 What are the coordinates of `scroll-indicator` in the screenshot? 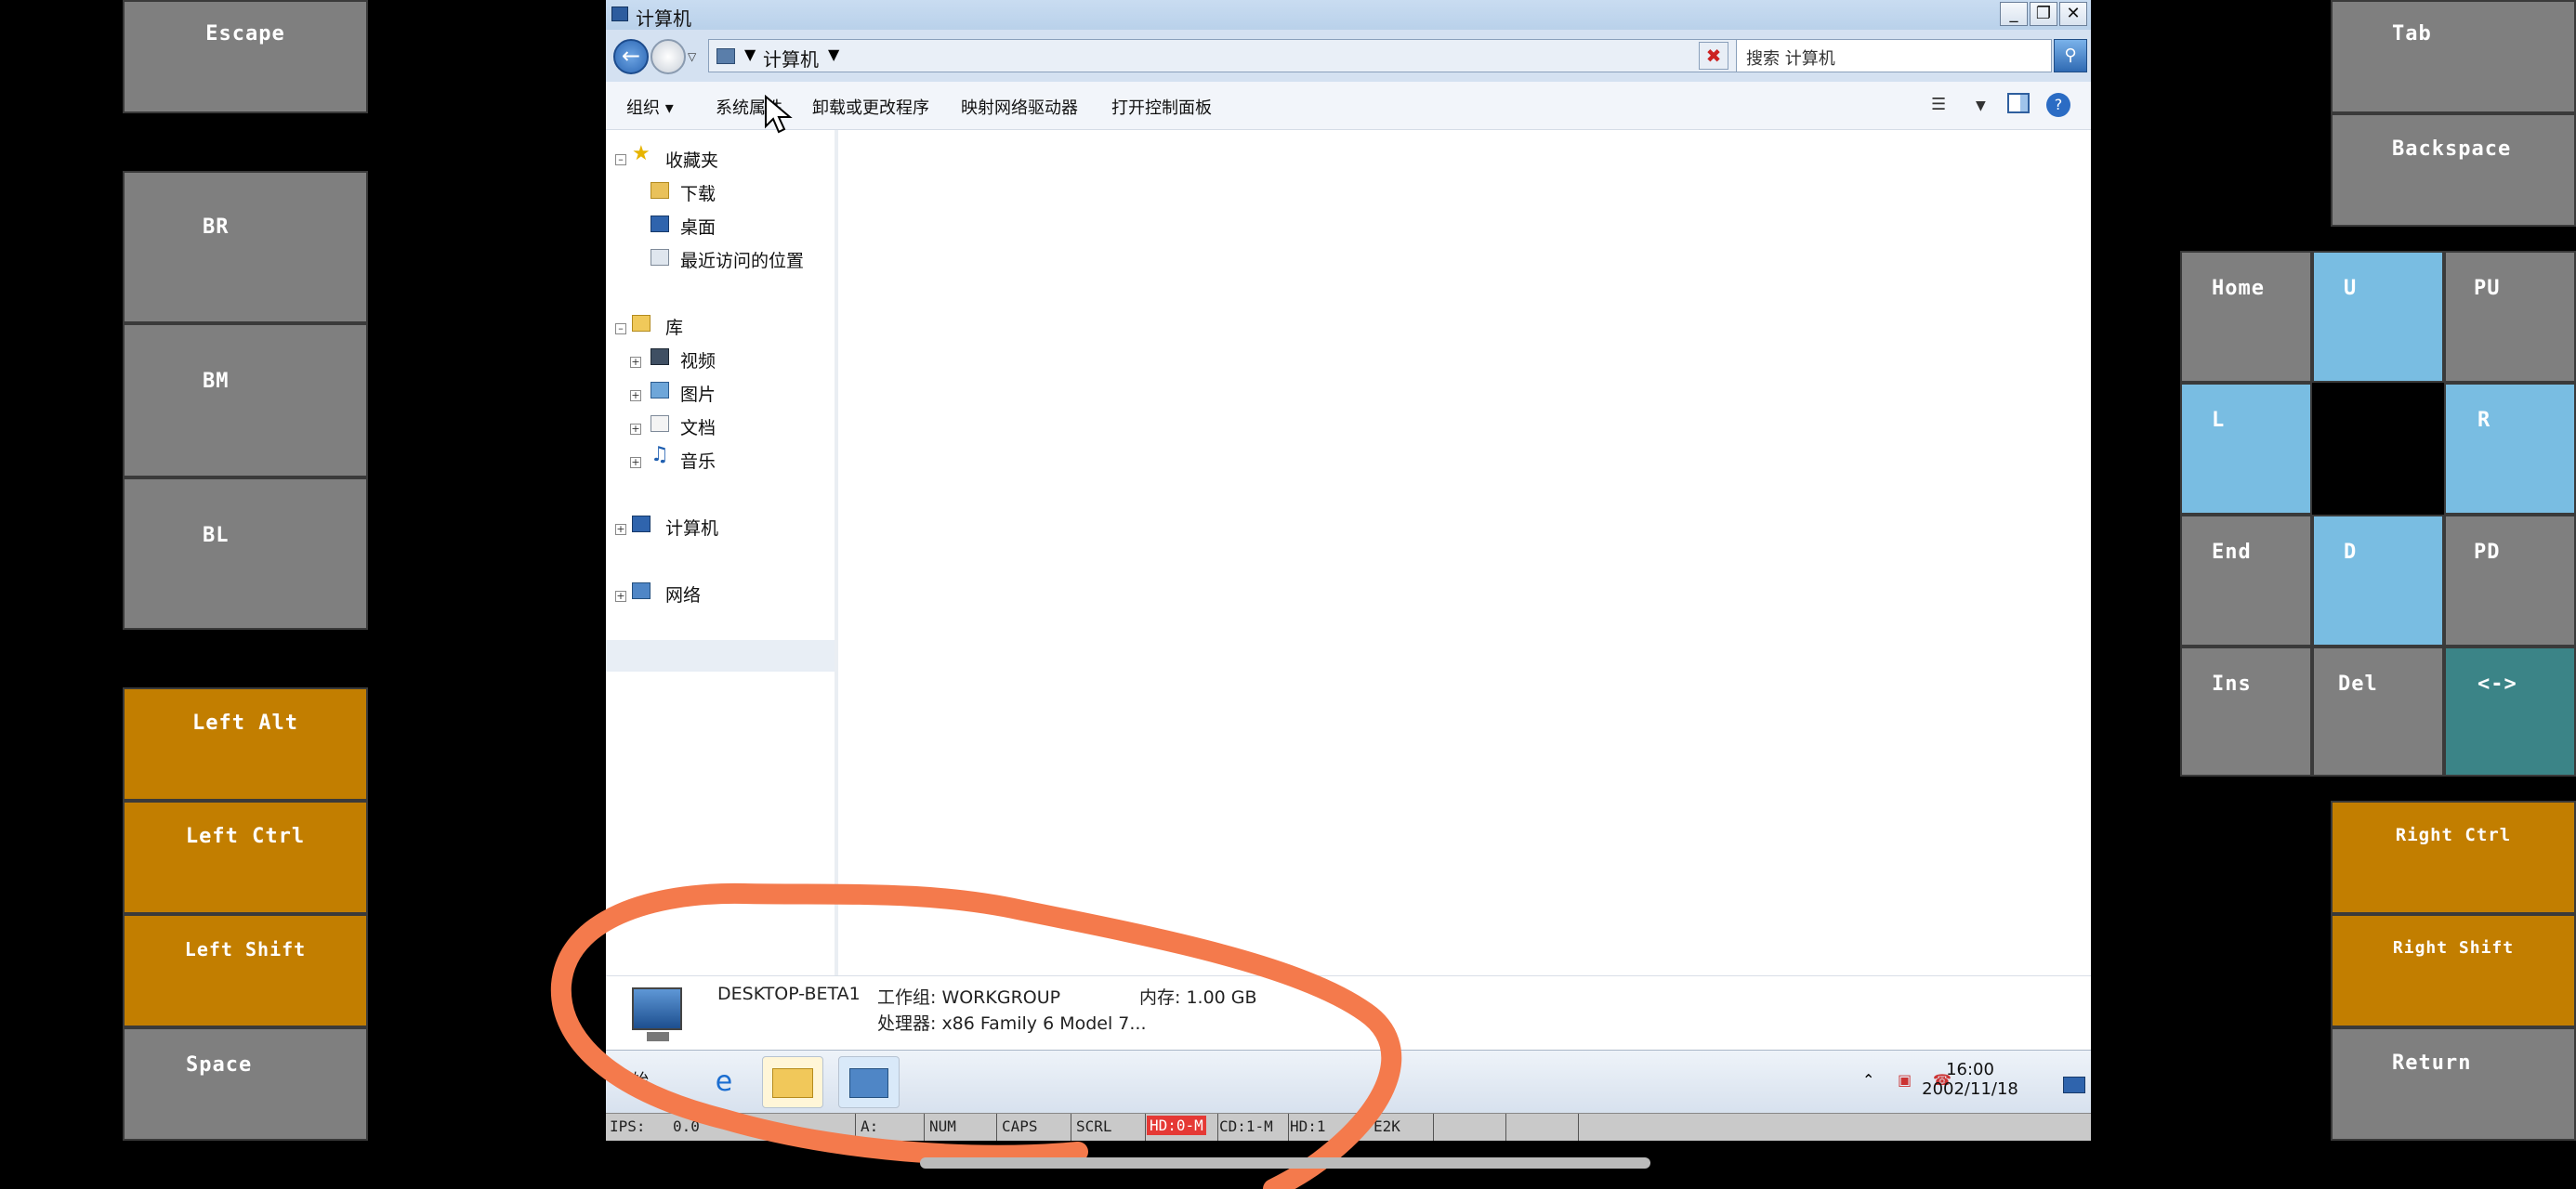 It's located at (1285, 1163).